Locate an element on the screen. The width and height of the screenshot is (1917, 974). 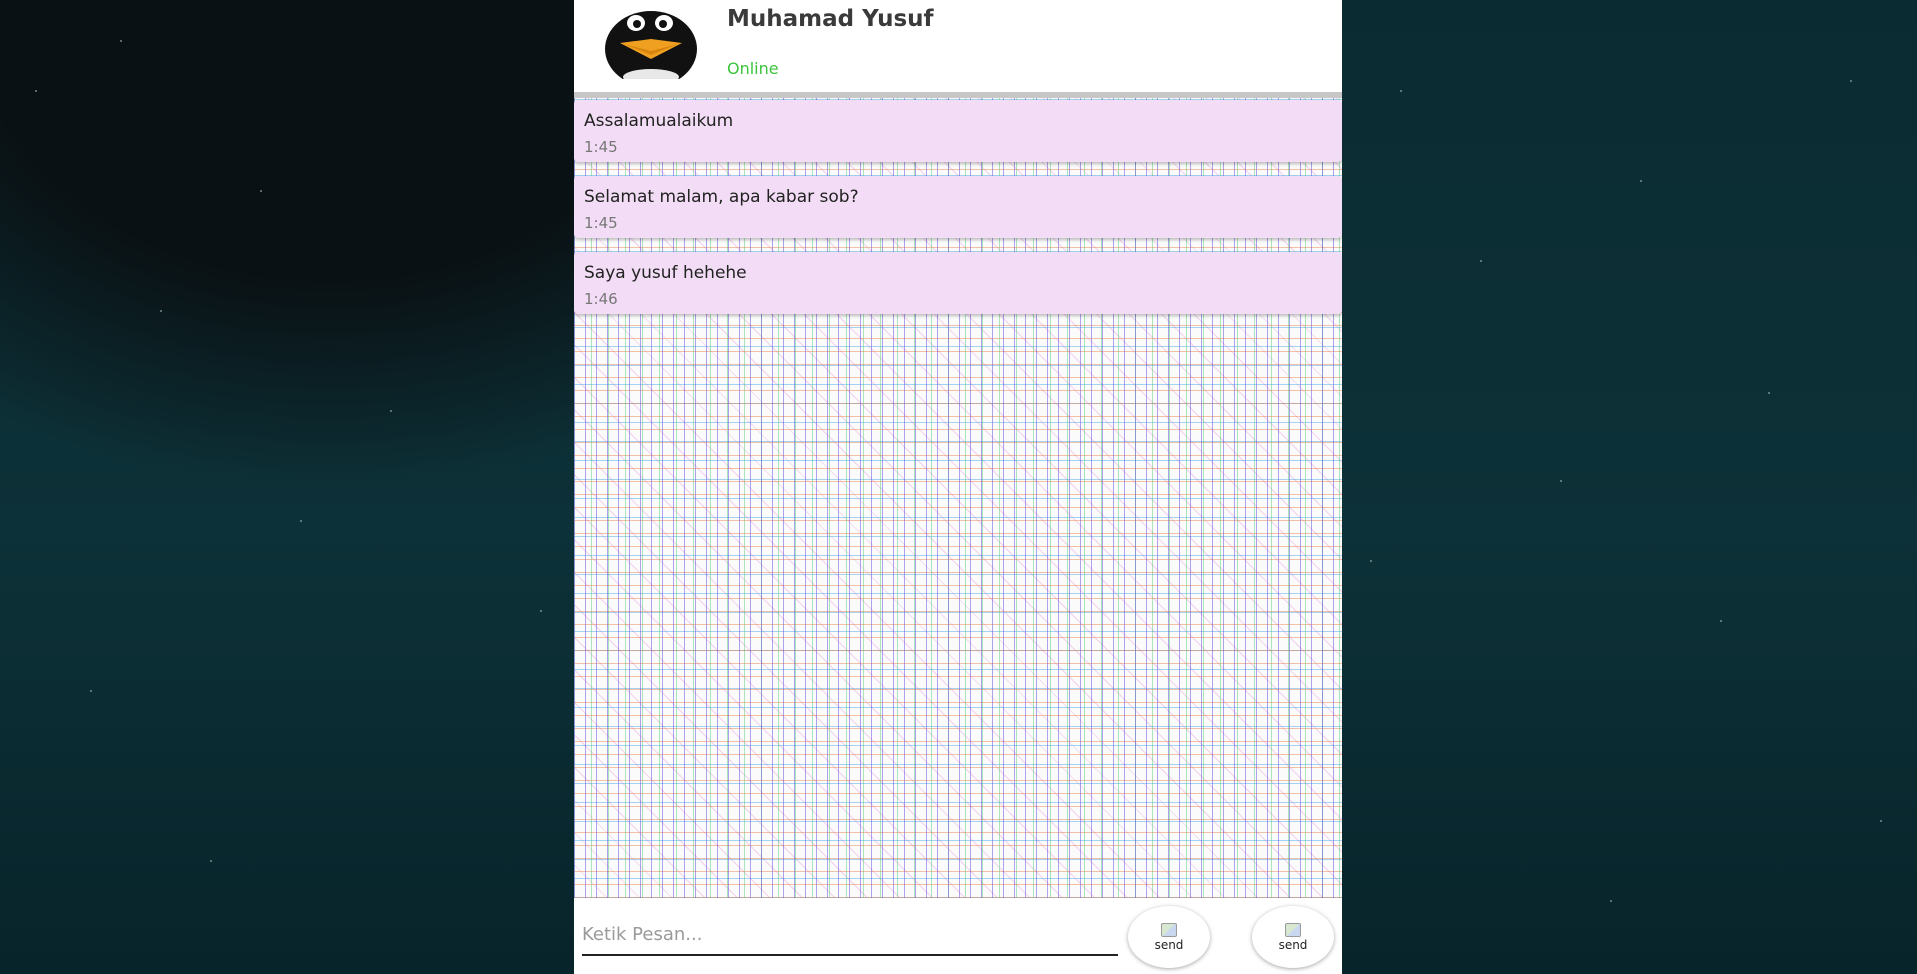
message-input is located at coordinates (850, 935).